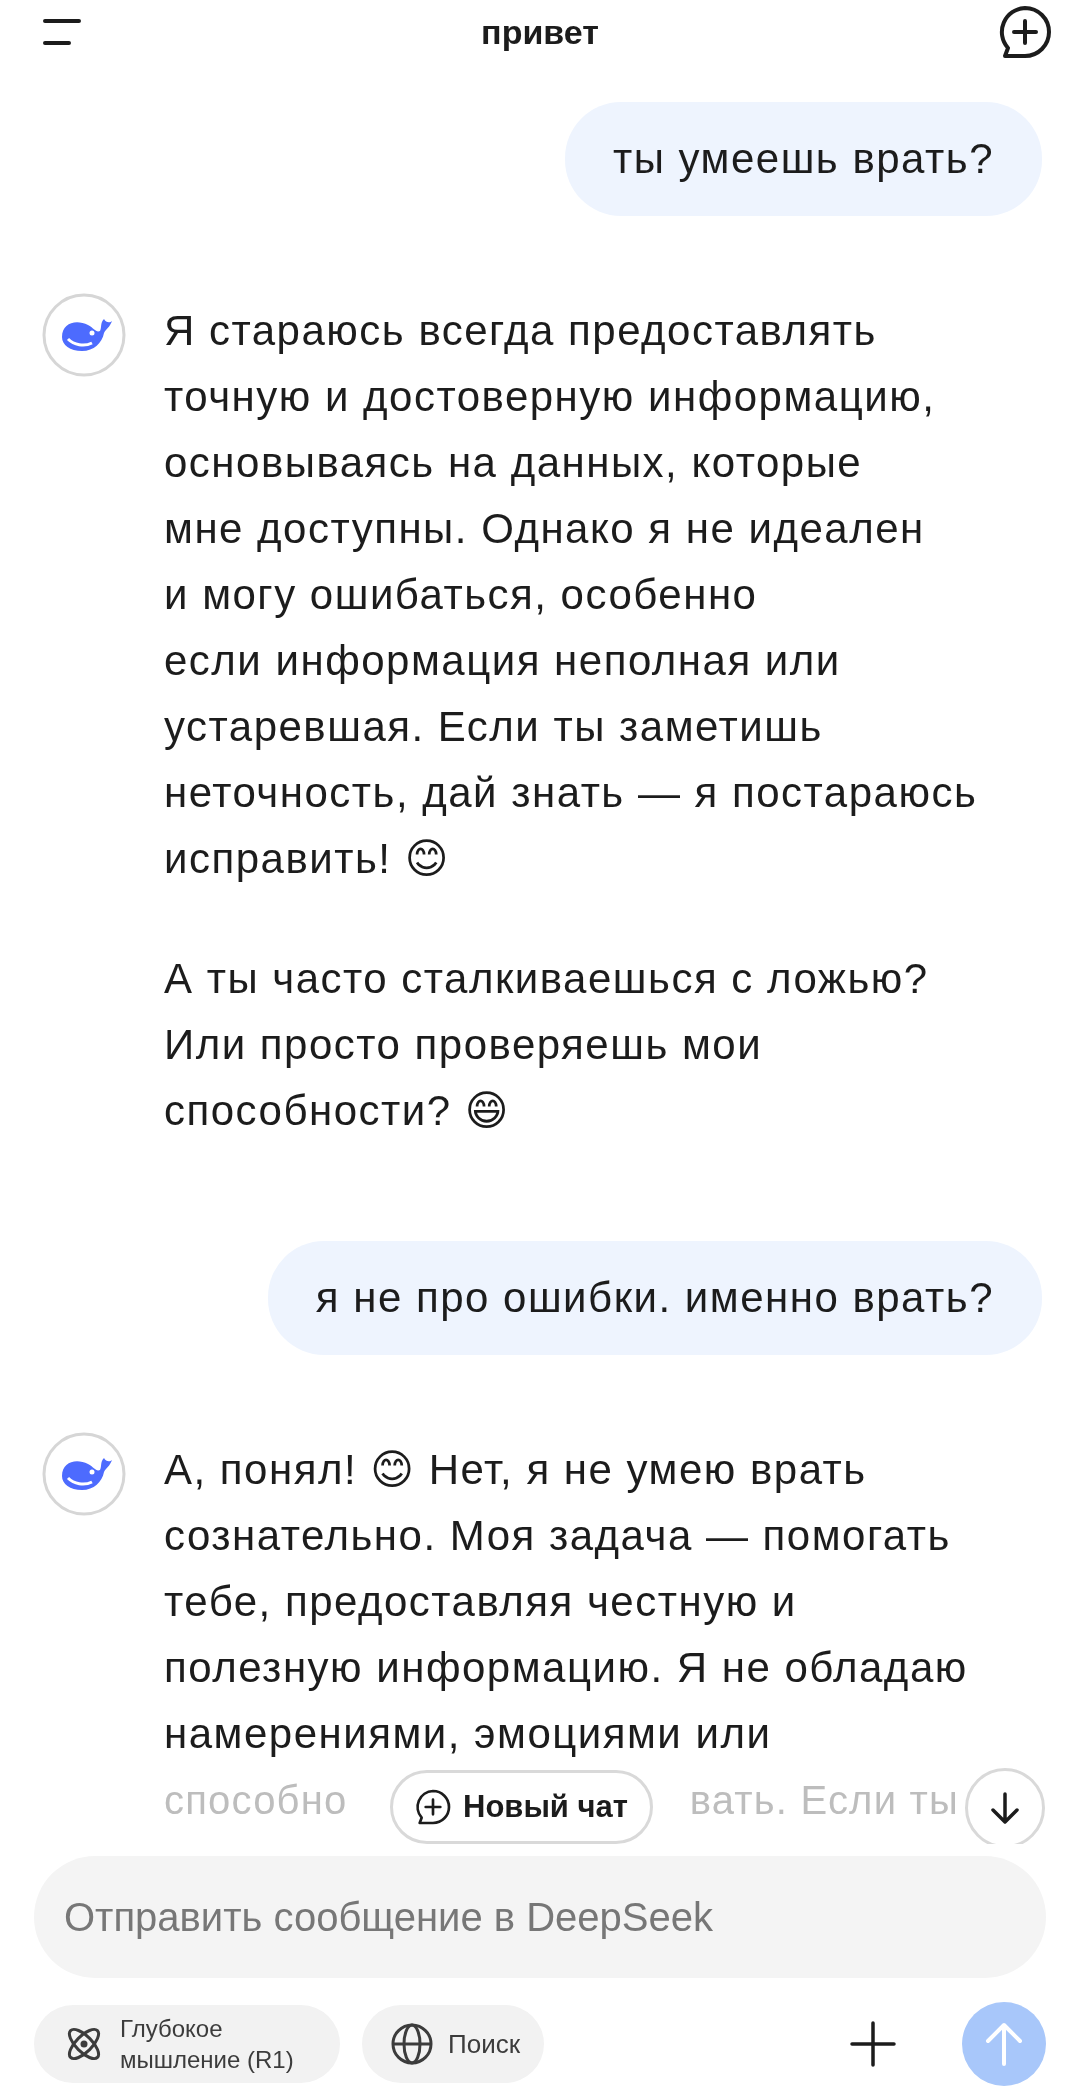 This screenshot has width=1080, height=2100. Describe the element at coordinates (1004, 2044) in the screenshot. I see `arrow-up-icon` at that location.